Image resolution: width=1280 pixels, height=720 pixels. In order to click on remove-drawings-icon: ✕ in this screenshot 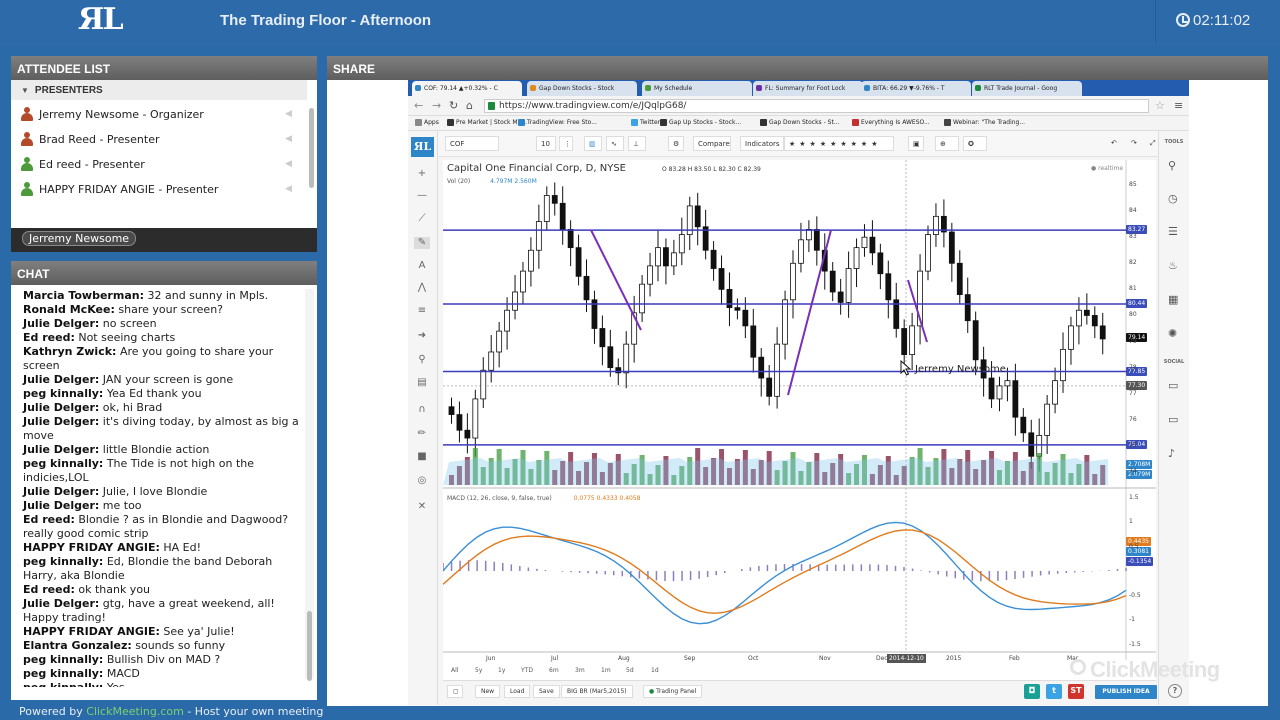, I will do `click(422, 507)`.